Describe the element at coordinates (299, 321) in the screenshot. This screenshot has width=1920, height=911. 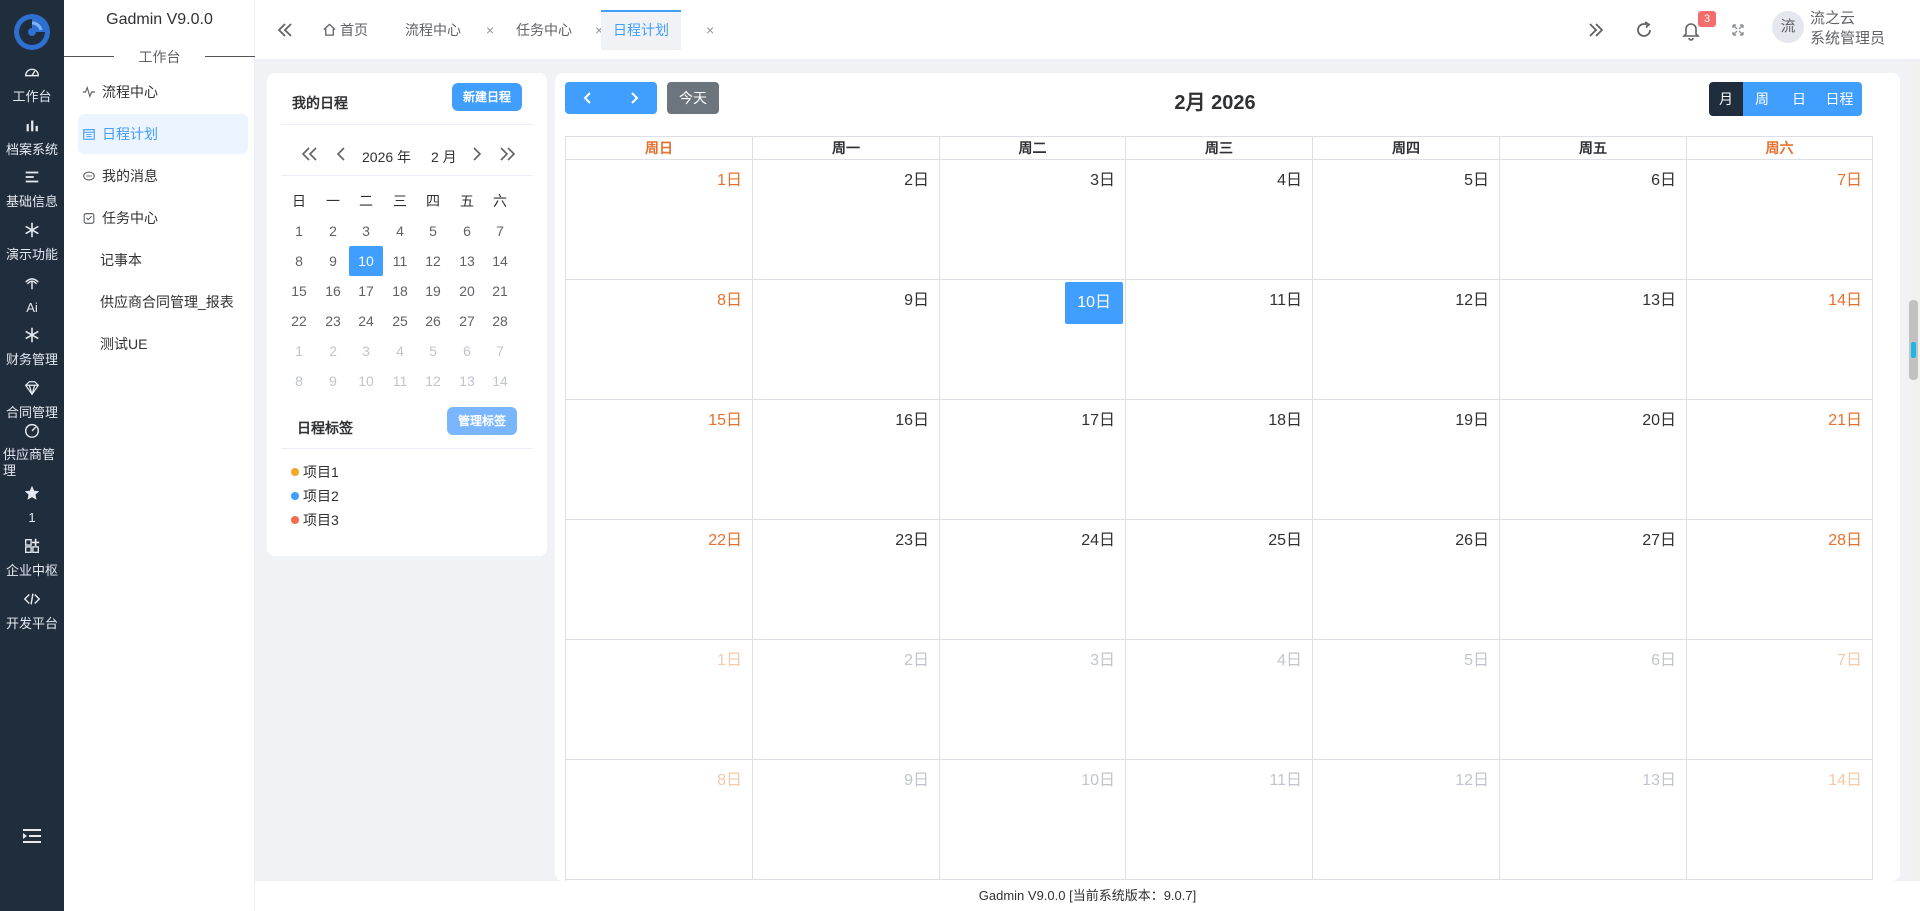
I see `mini-day: 22` at that location.